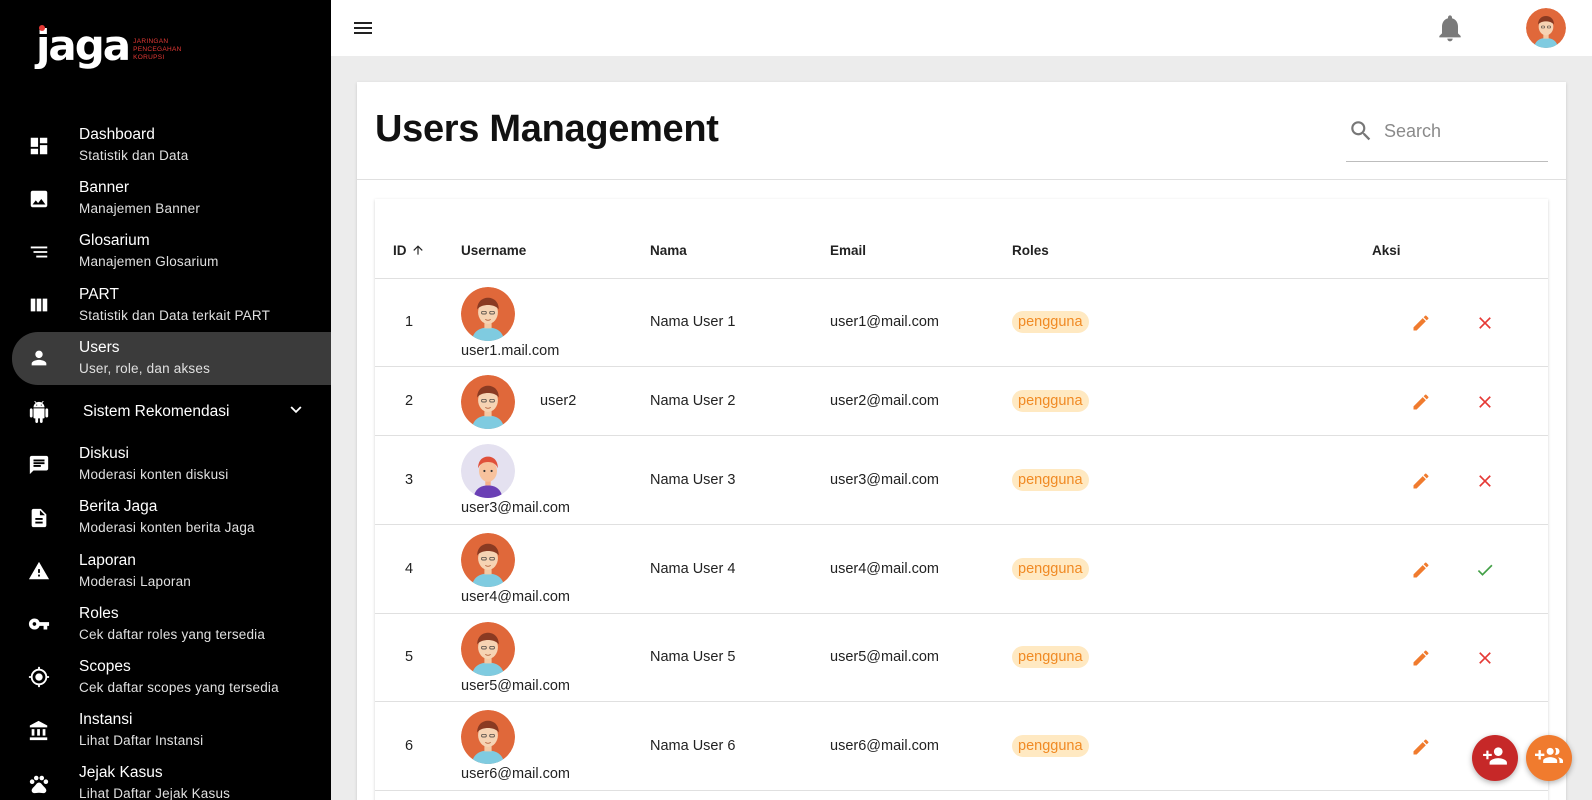 The image size is (1592, 800). I want to click on sidebar-item-label: Roles, so click(99, 613).